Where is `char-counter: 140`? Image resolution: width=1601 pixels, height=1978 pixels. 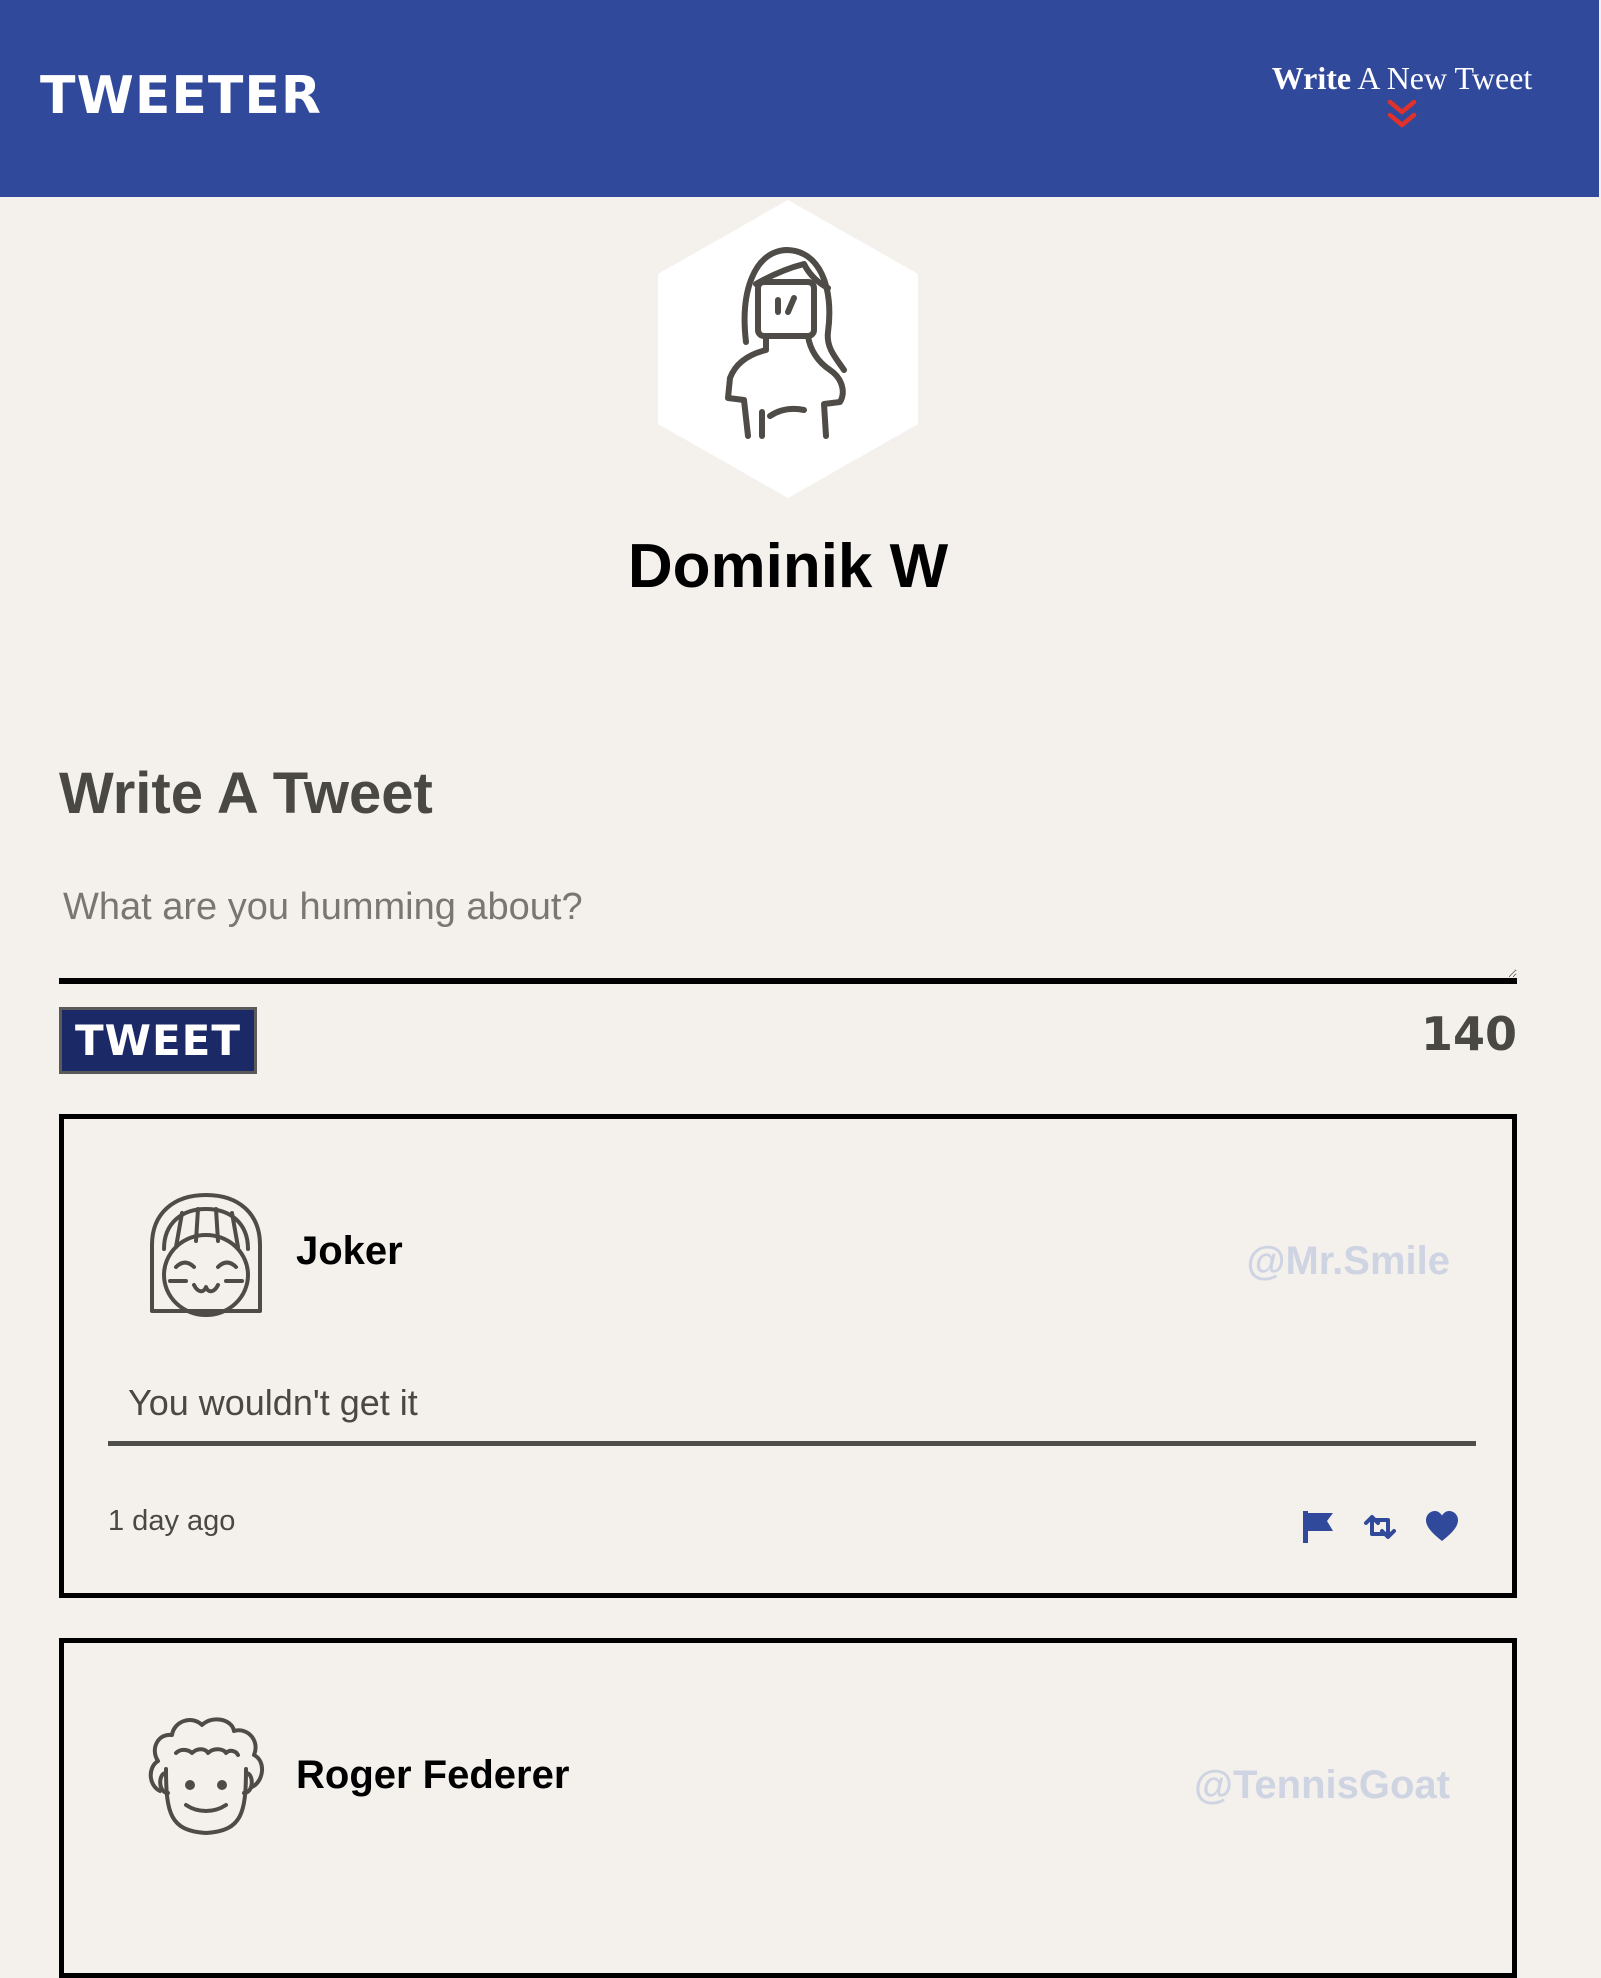
char-counter: 140 is located at coordinates (1468, 1034).